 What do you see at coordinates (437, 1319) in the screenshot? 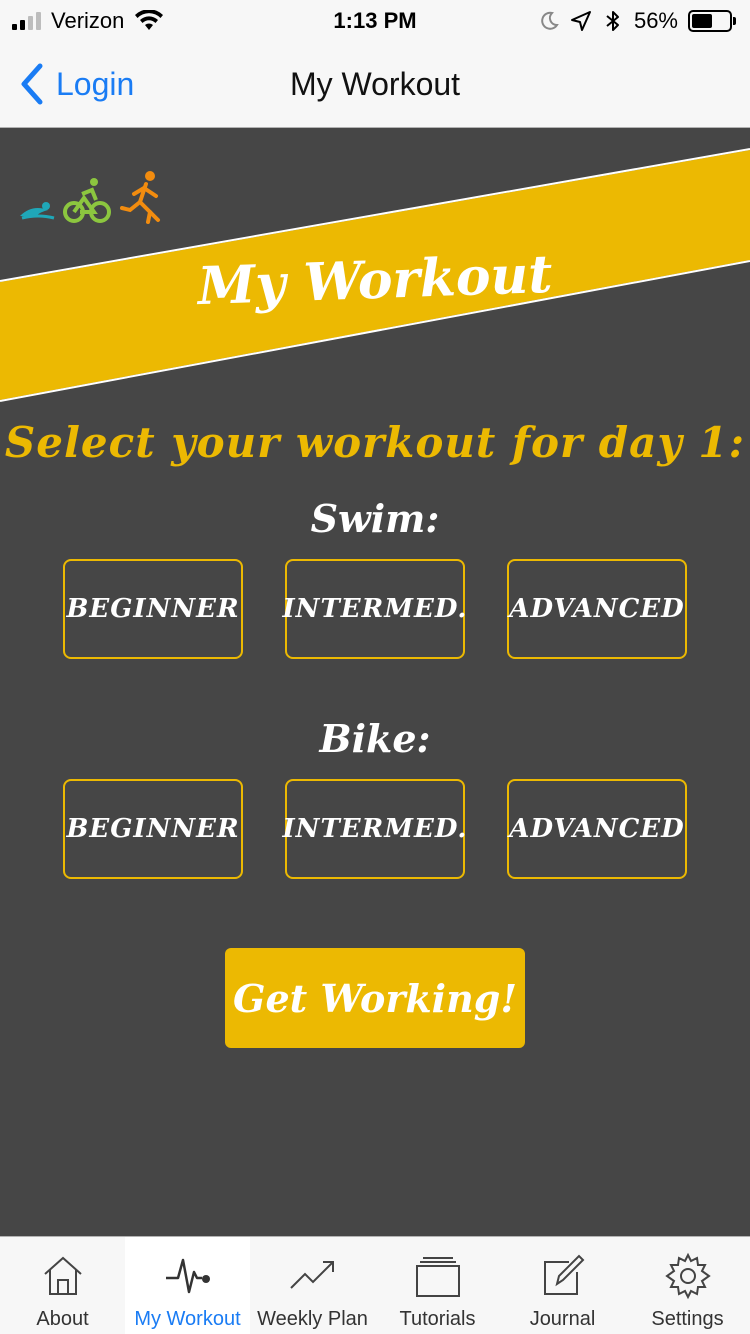
I see `tab-label: Tutorials` at bounding box center [437, 1319].